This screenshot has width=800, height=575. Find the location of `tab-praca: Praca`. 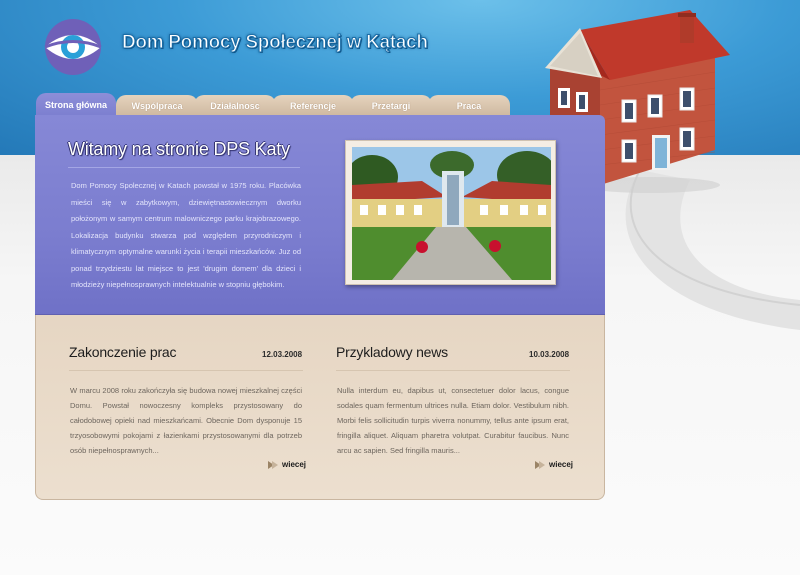

tab-praca: Praca is located at coordinates (469, 106).